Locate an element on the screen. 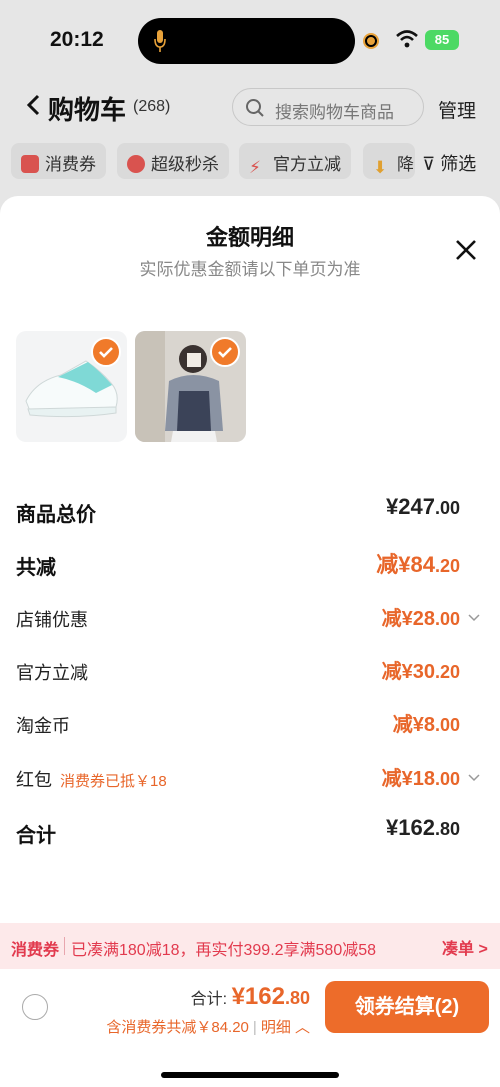  promo-label: 消费券 is located at coordinates (35, 950).